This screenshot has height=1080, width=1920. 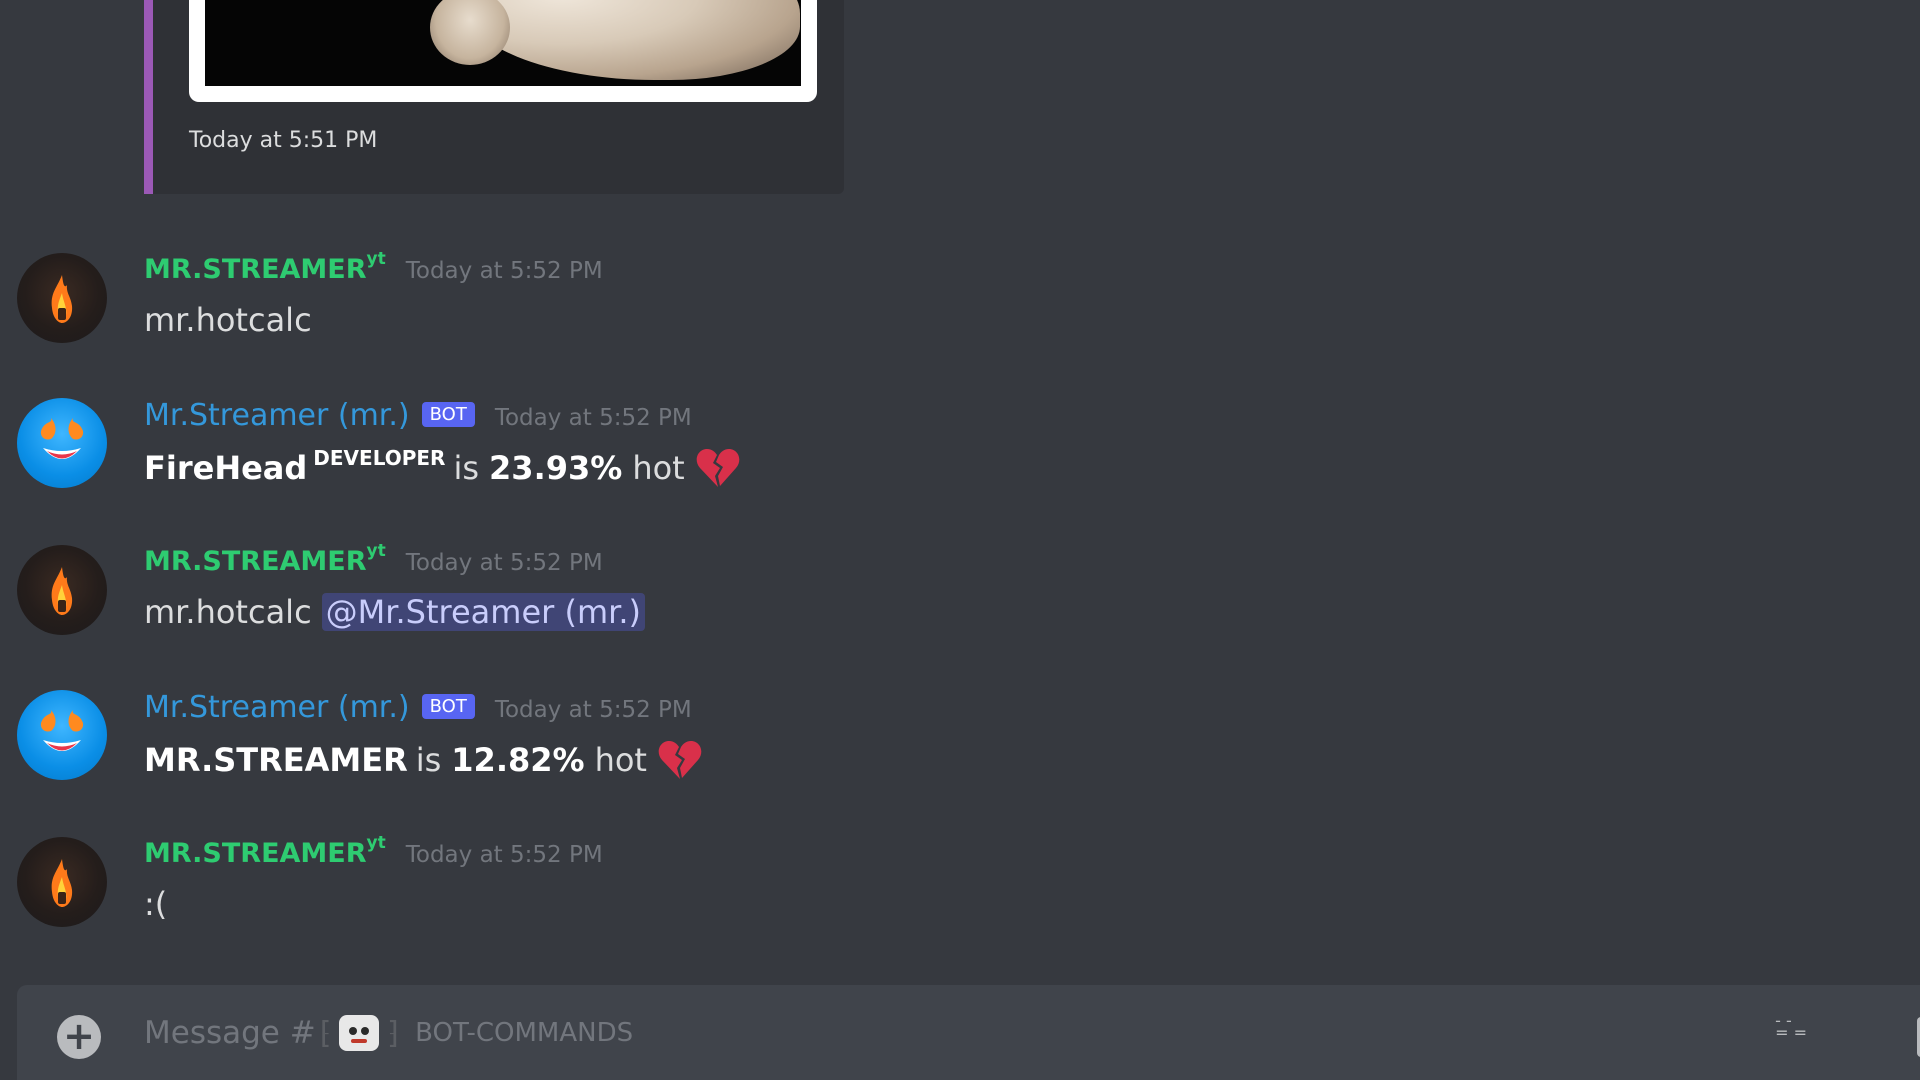 What do you see at coordinates (325, 1033) in the screenshot?
I see `bracket-left-icon: ⁅` at bounding box center [325, 1033].